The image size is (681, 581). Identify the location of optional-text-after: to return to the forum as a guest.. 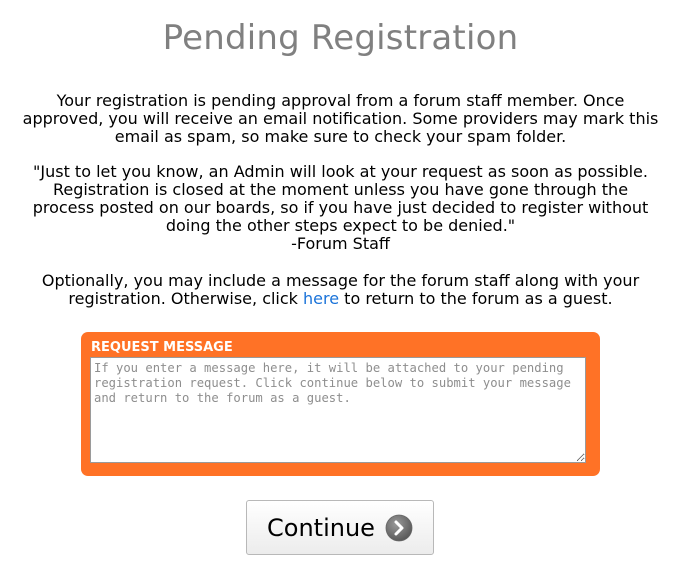
(476, 298).